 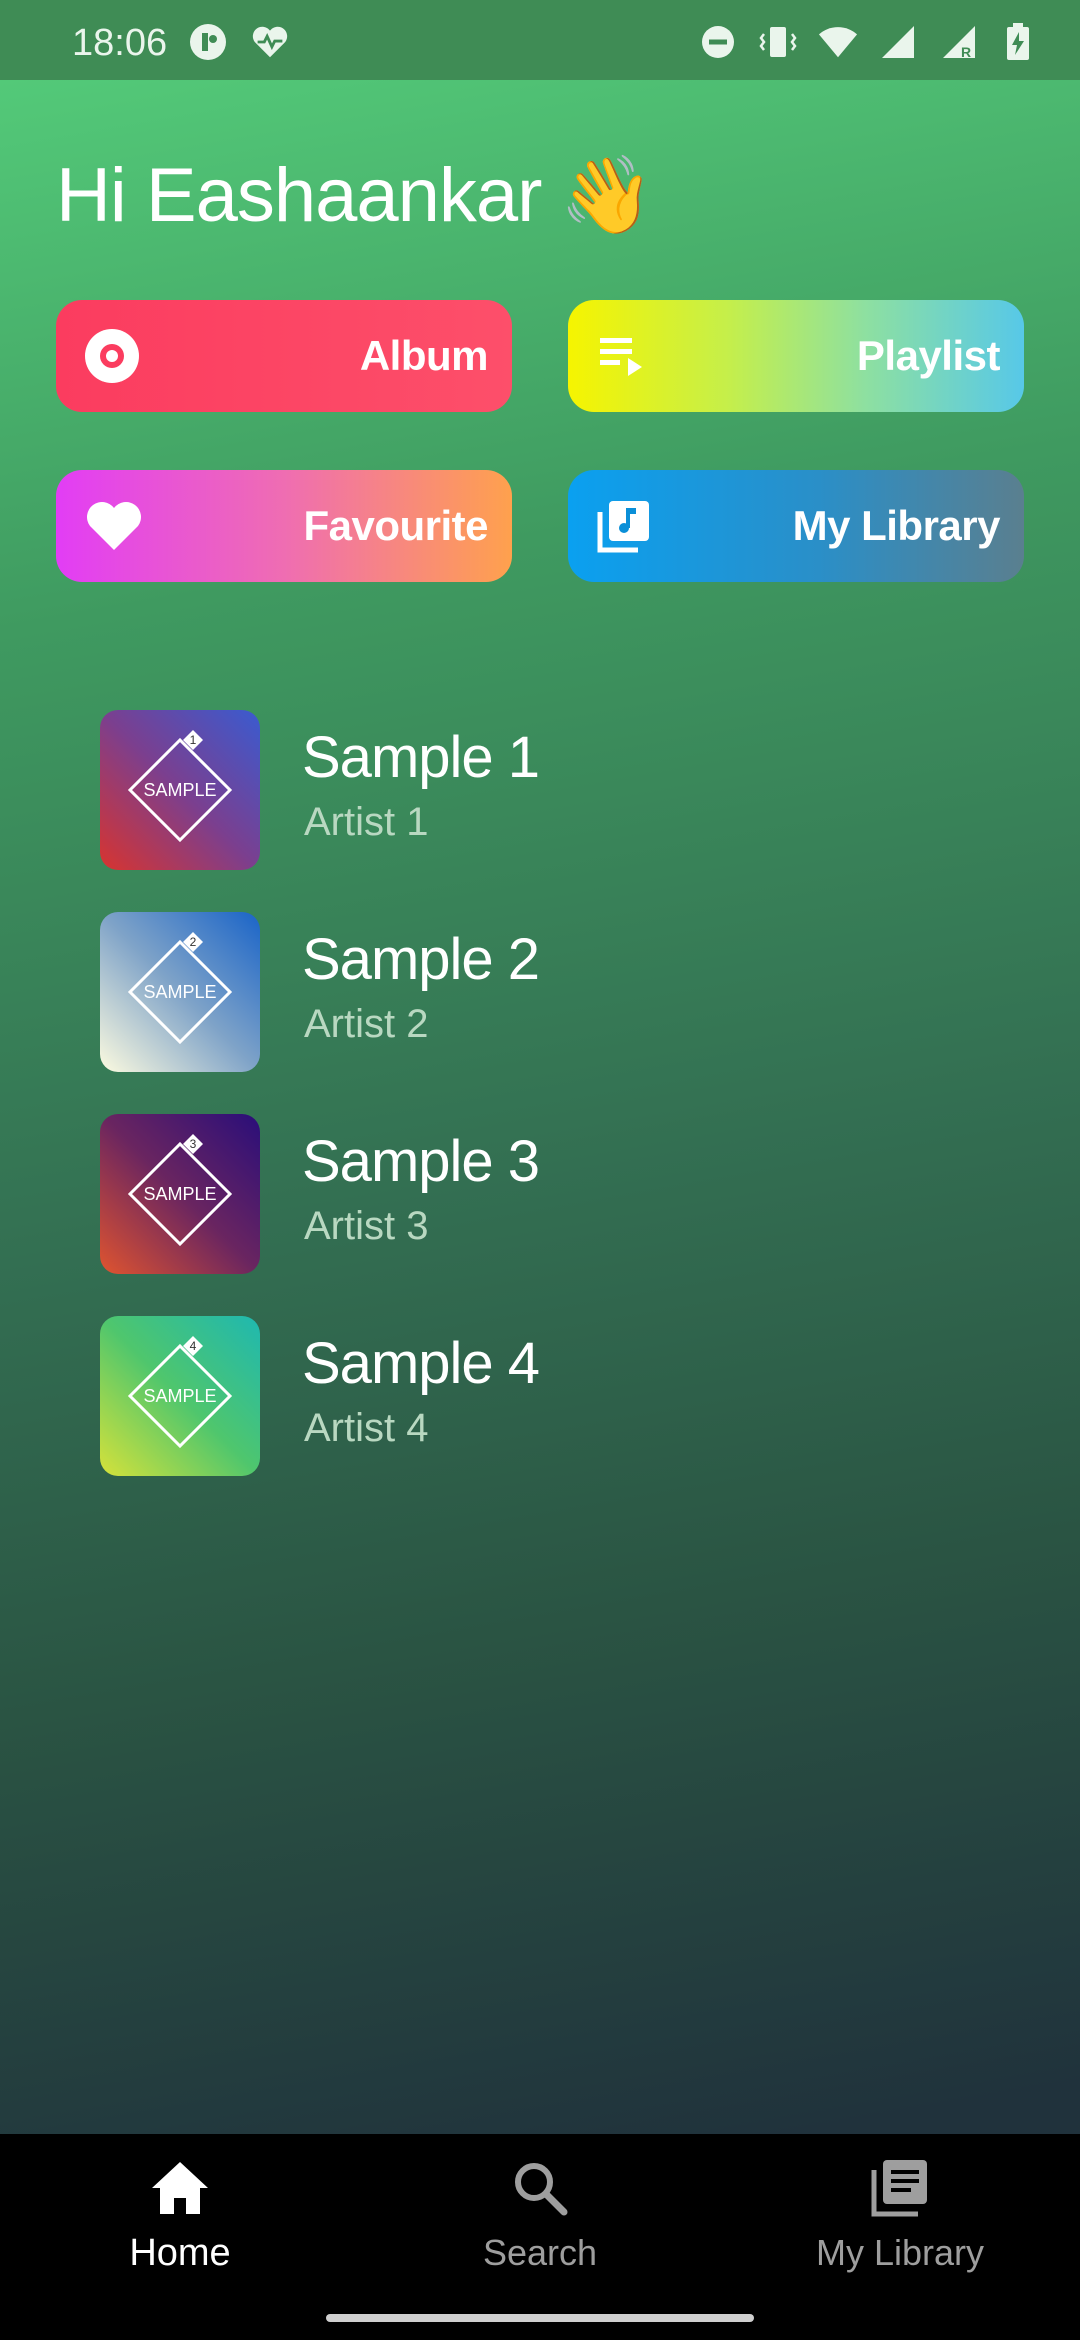 What do you see at coordinates (796, 356) in the screenshot?
I see `playlist-tile: Playlist` at bounding box center [796, 356].